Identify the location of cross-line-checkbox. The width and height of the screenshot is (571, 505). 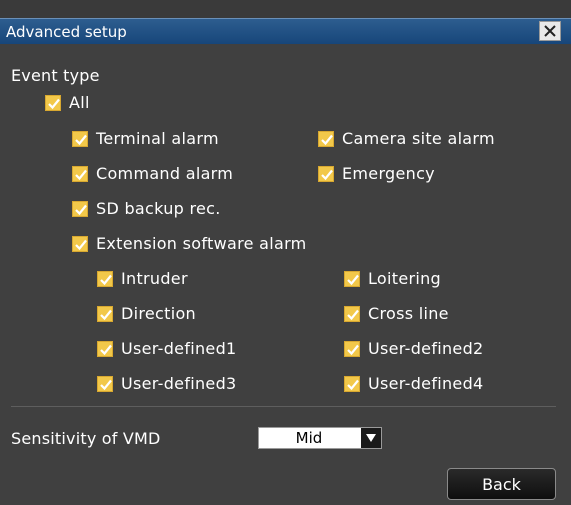
(352, 314).